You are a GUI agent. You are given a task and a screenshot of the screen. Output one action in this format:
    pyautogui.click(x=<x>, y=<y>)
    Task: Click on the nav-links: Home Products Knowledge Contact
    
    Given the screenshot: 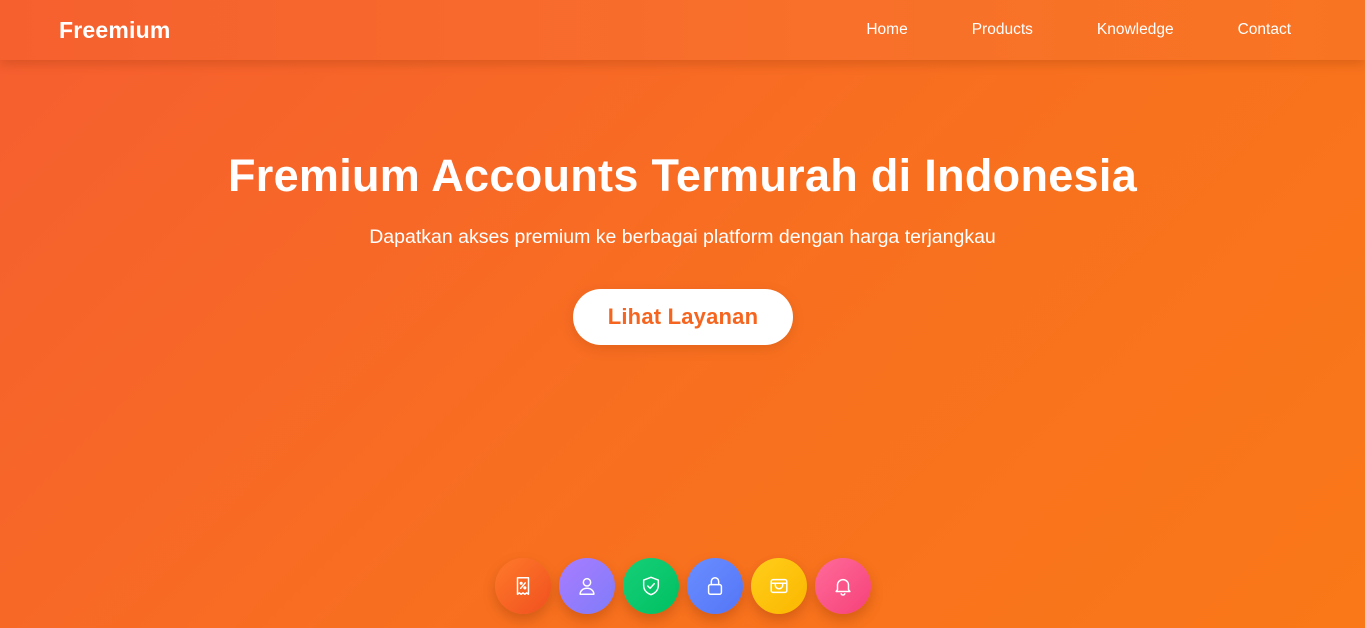 What is the action you would take?
    pyautogui.click(x=1078, y=30)
    